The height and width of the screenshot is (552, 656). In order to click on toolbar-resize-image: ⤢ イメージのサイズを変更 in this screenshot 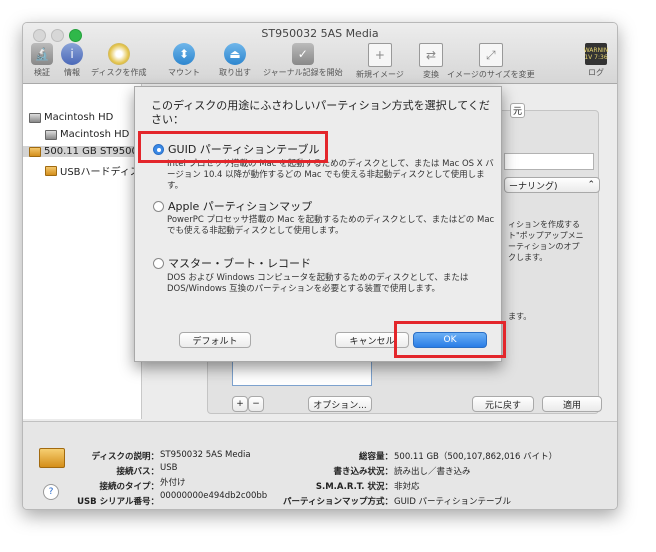, I will do `click(491, 61)`.